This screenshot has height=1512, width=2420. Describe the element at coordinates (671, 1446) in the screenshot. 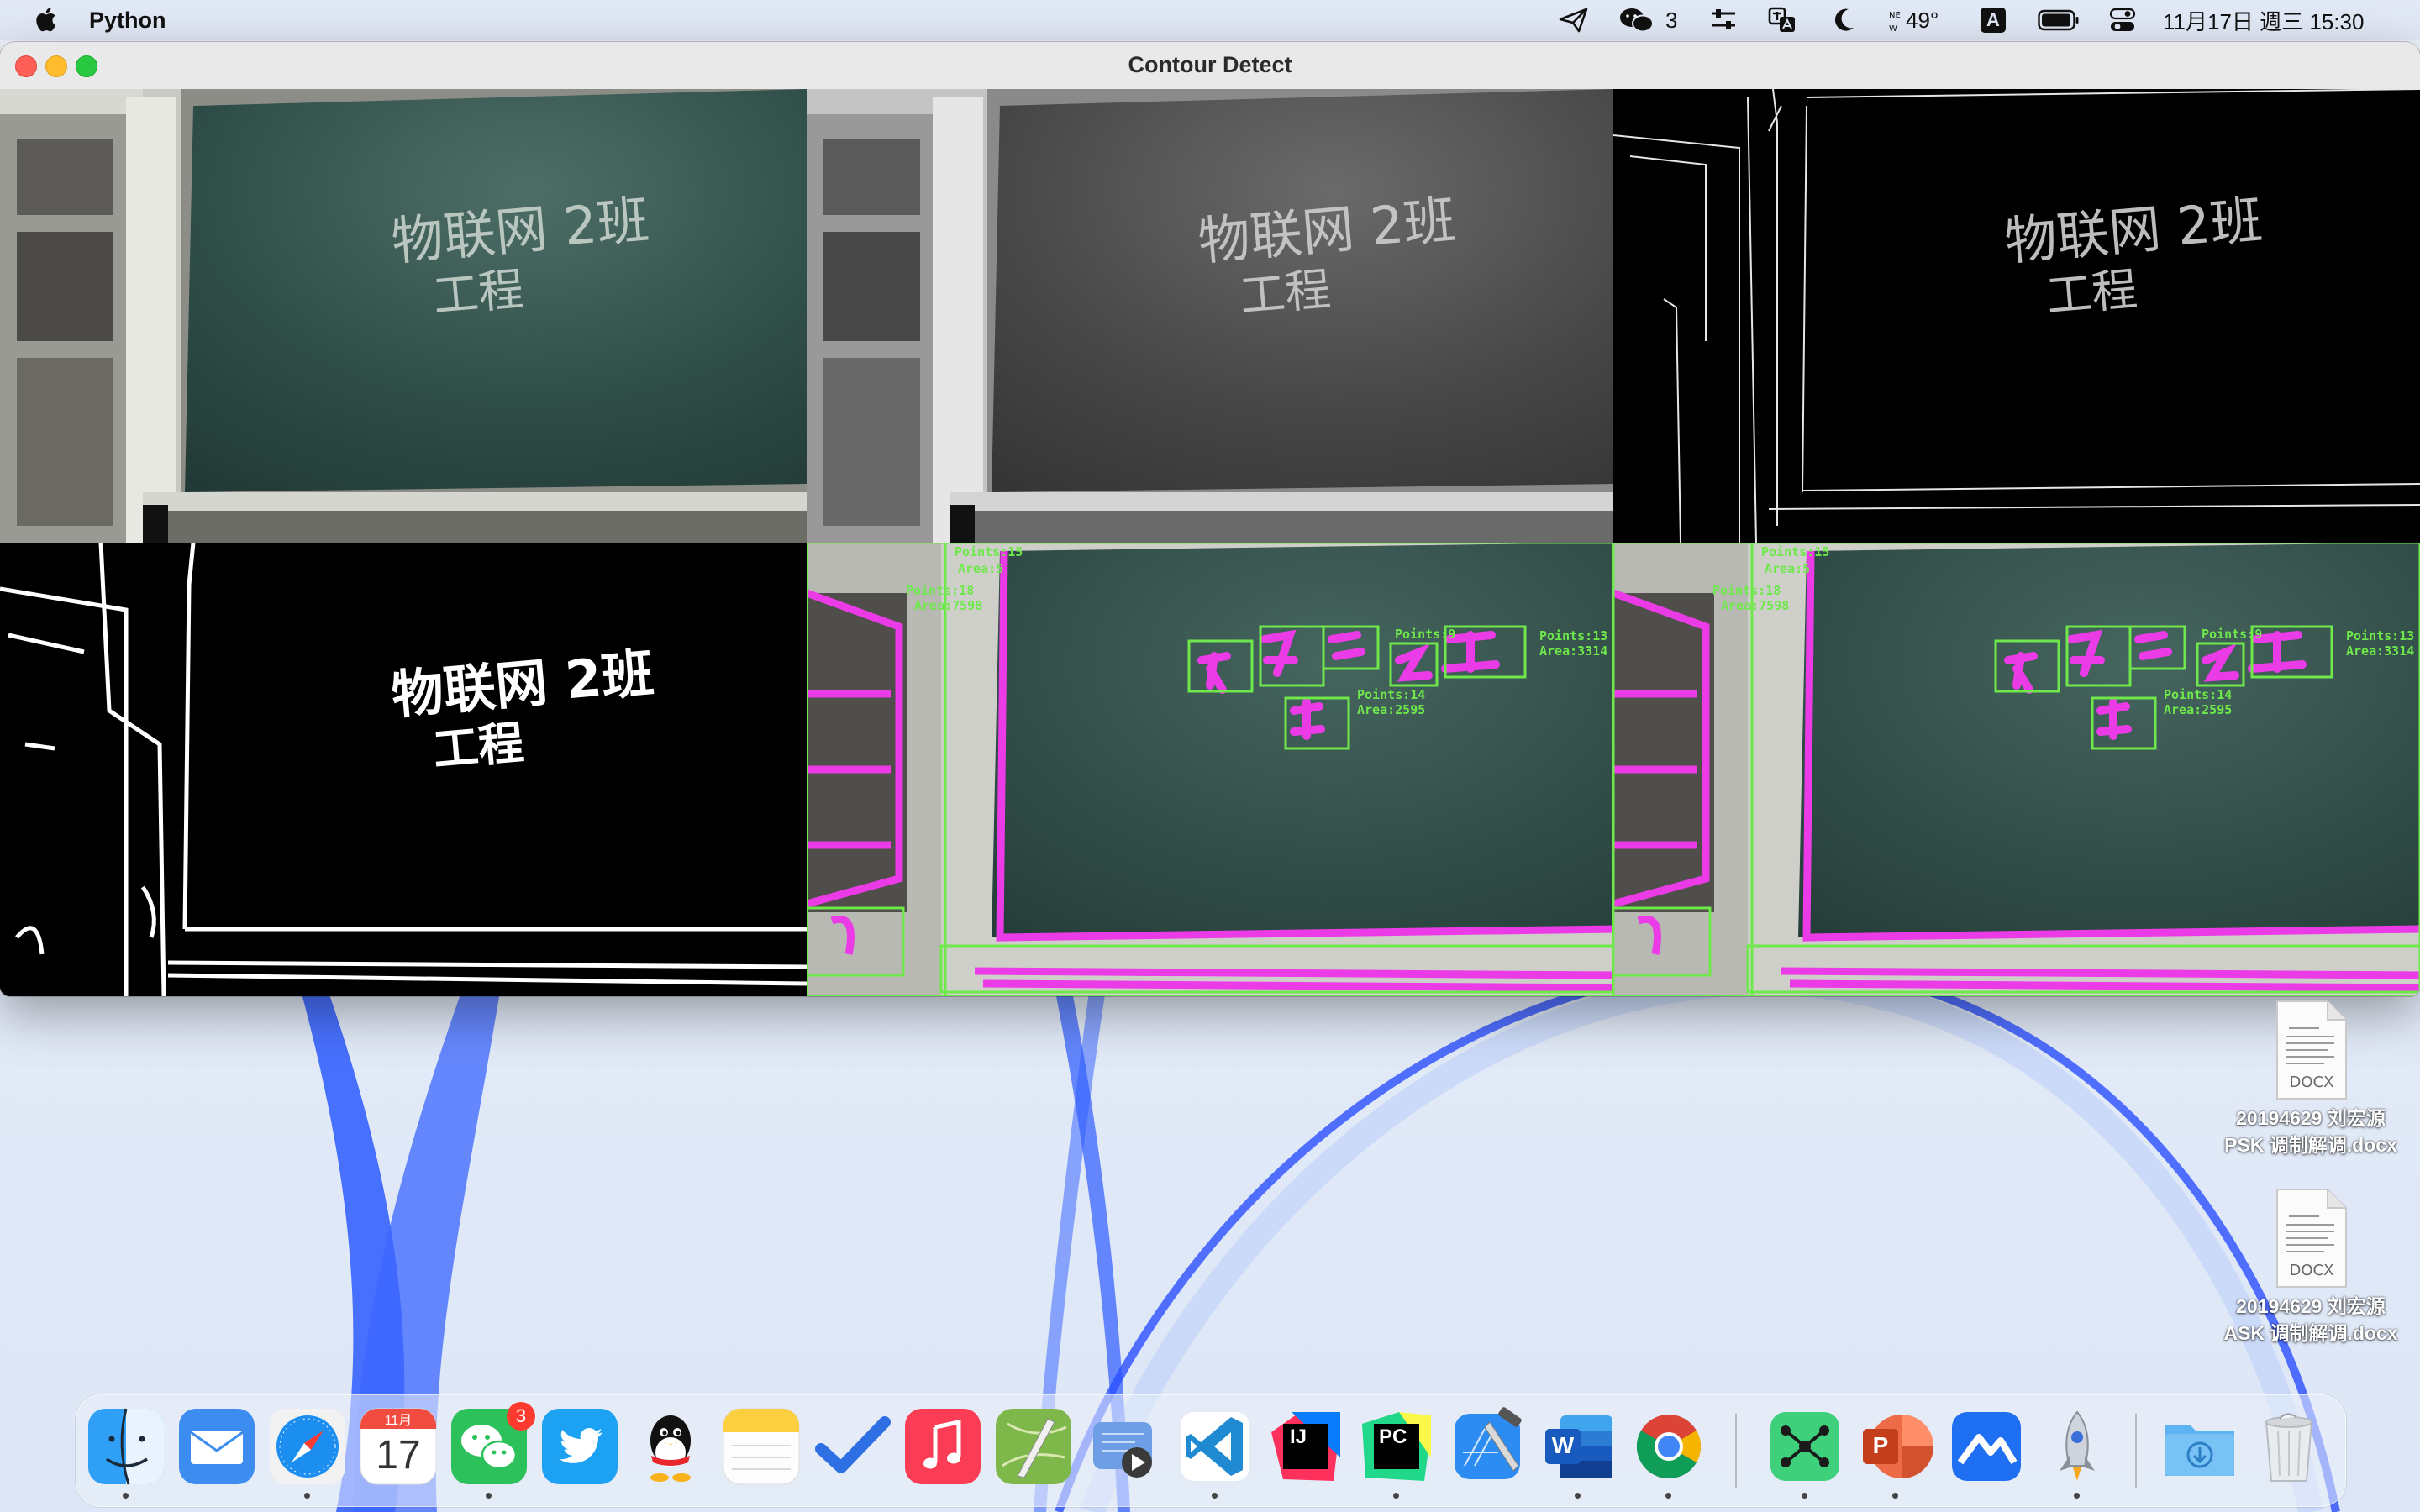

I see `dock-qq-icon` at that location.